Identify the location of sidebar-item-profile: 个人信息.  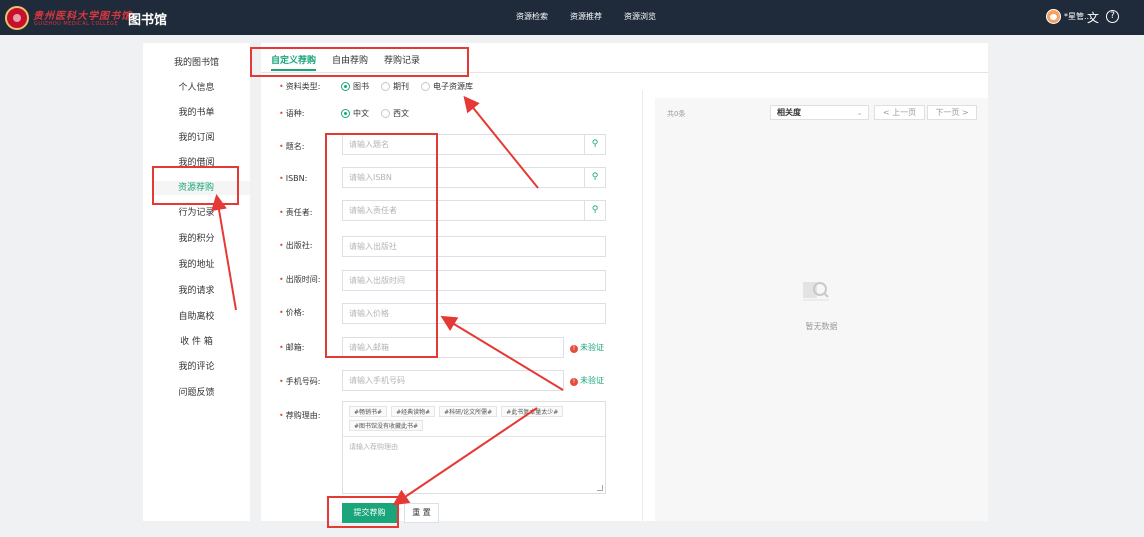
(196, 88).